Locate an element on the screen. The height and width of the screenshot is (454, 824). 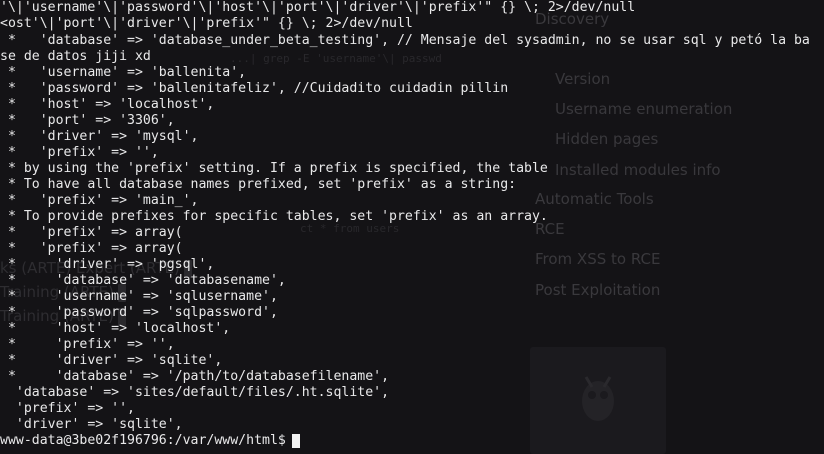
terminal-line: * 'driver' => 'mysql', is located at coordinates (99, 136).